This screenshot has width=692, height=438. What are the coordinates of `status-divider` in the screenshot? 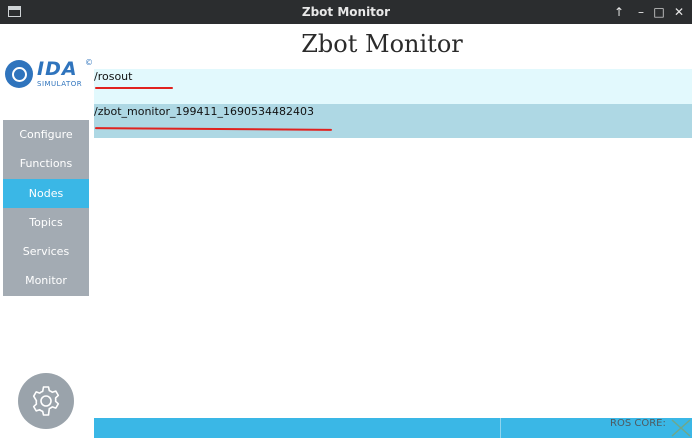 It's located at (500, 428).